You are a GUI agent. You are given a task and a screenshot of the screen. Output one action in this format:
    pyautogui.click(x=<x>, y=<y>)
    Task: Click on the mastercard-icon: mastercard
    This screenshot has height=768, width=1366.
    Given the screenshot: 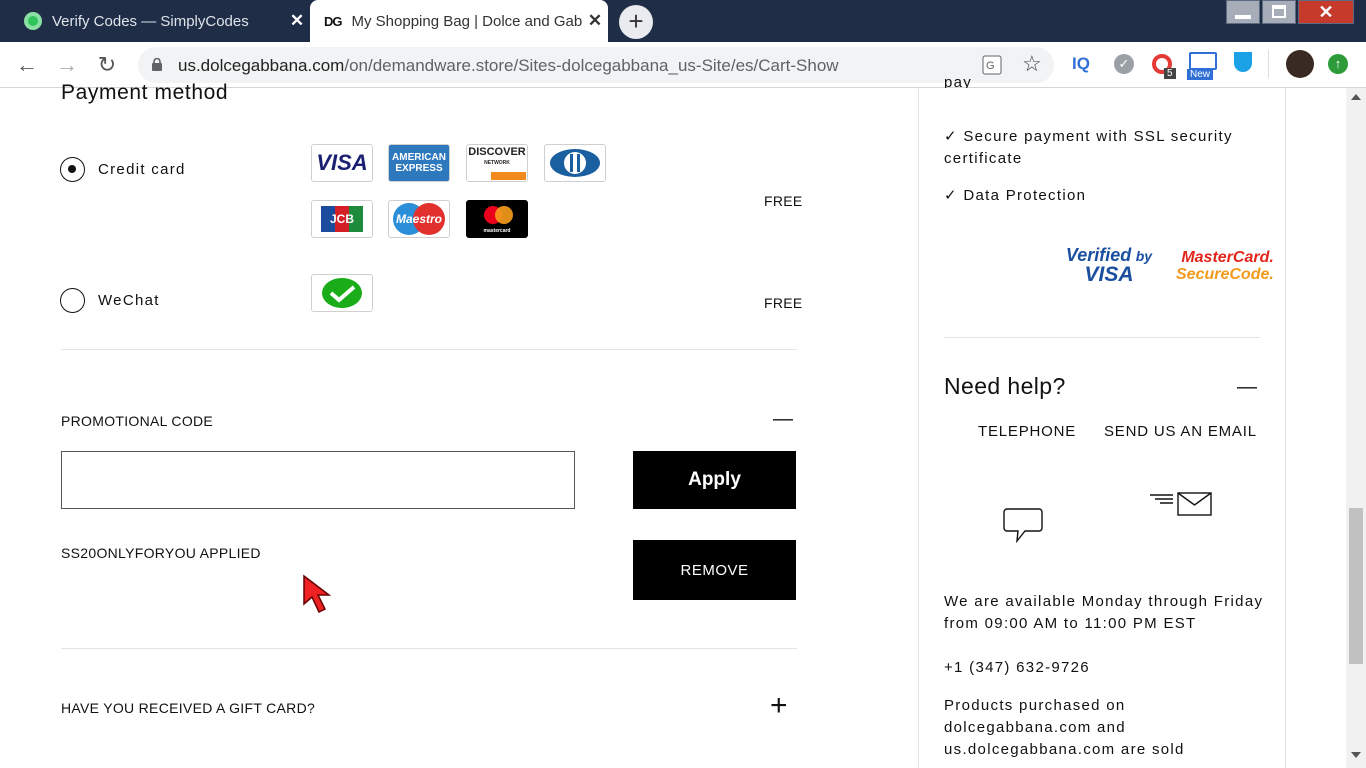 What is the action you would take?
    pyautogui.click(x=497, y=219)
    